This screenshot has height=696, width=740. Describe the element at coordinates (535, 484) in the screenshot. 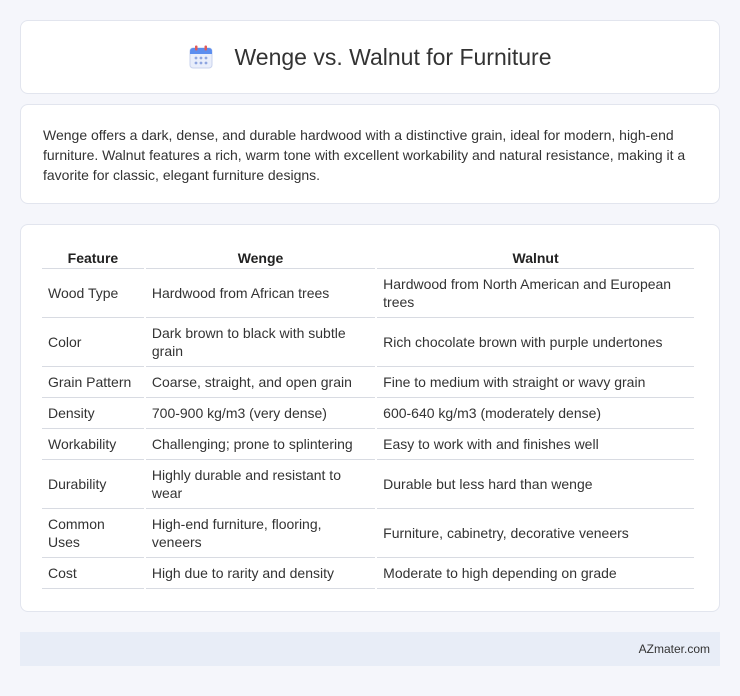

I see `walnut-cell: Durable but less hard than wenge` at that location.